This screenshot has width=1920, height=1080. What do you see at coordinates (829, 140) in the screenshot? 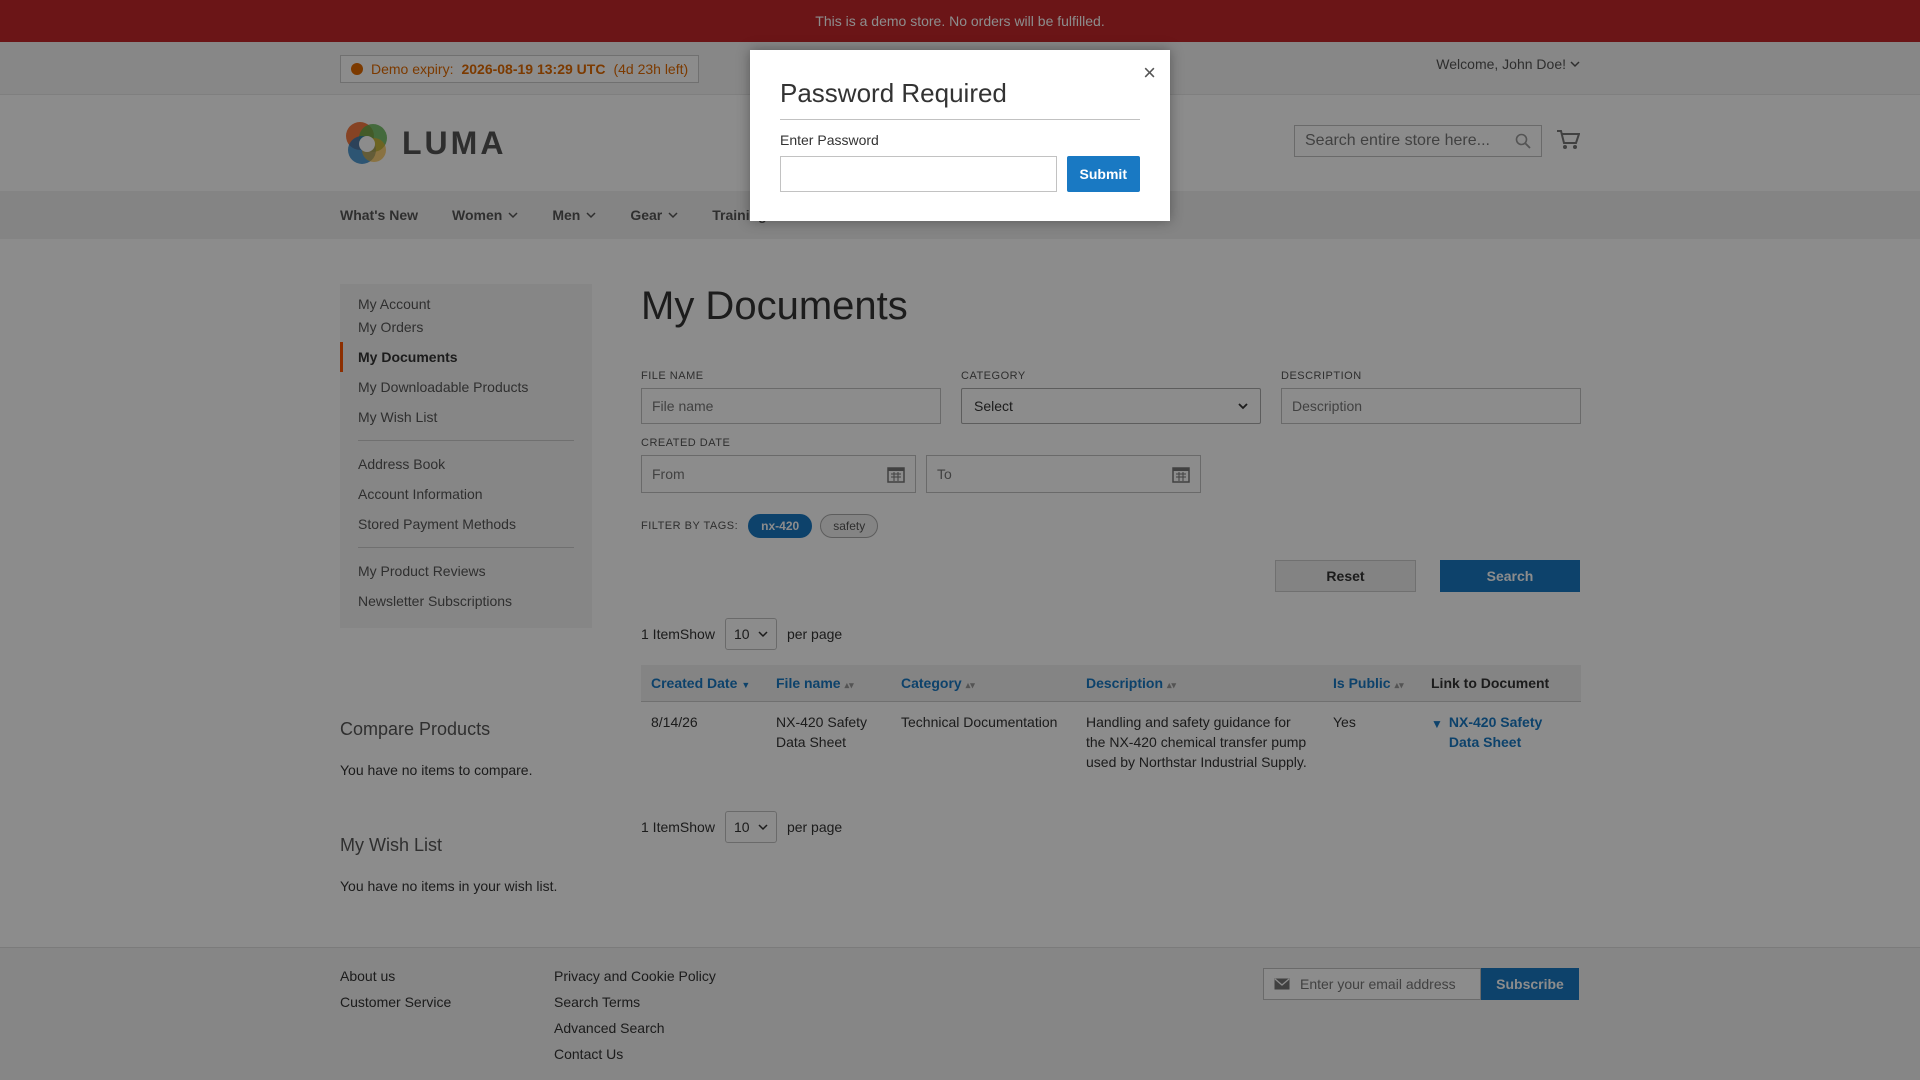
I see `password-label: Enter Password` at bounding box center [829, 140].